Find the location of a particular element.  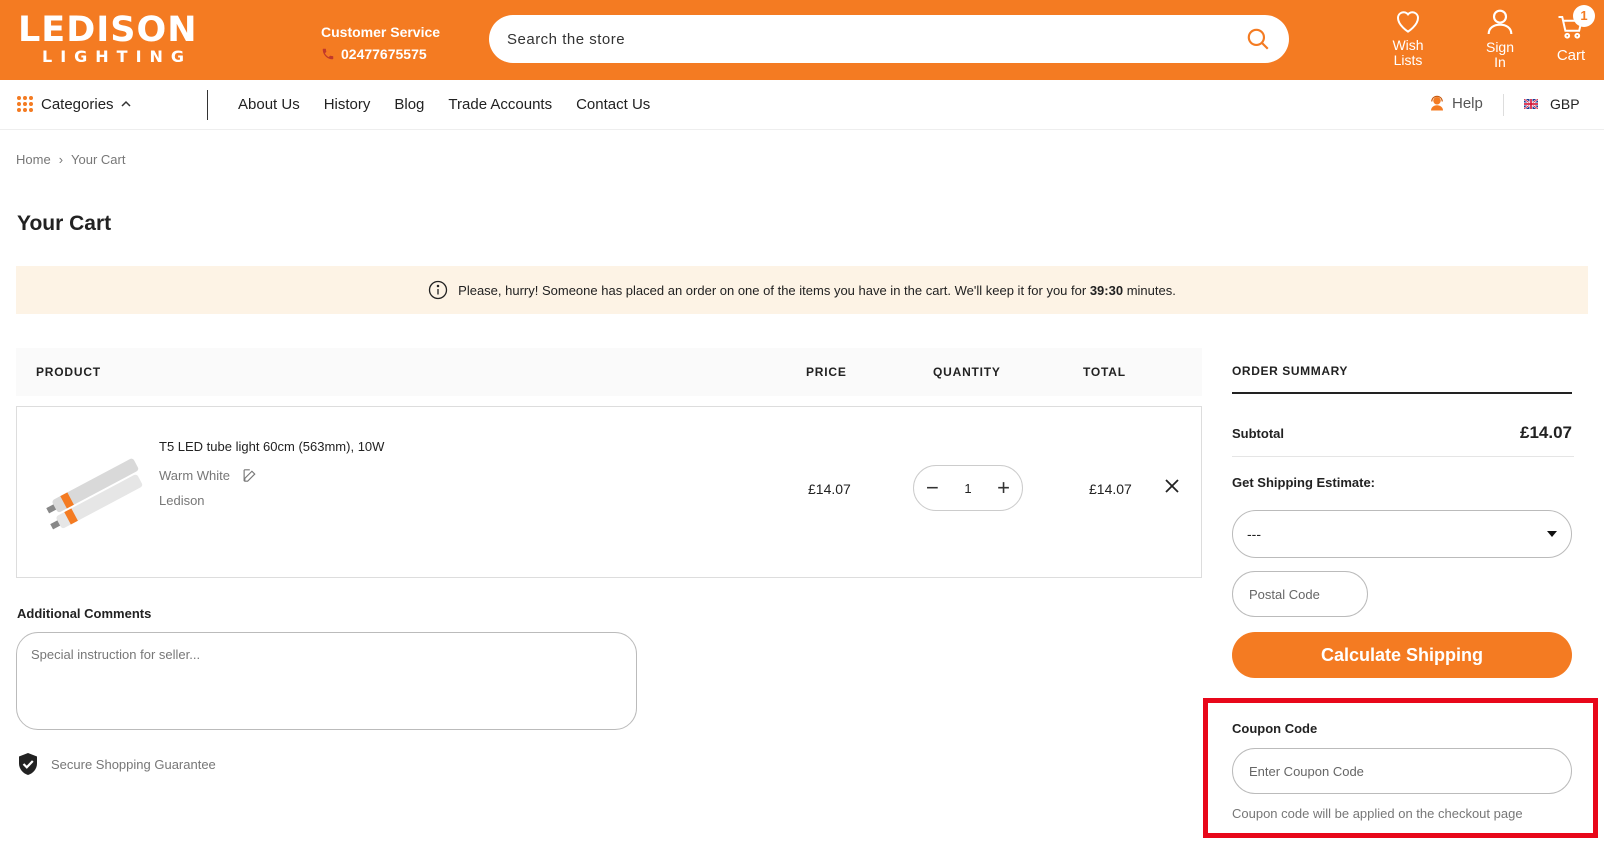

search-icon is located at coordinates (1258, 39).